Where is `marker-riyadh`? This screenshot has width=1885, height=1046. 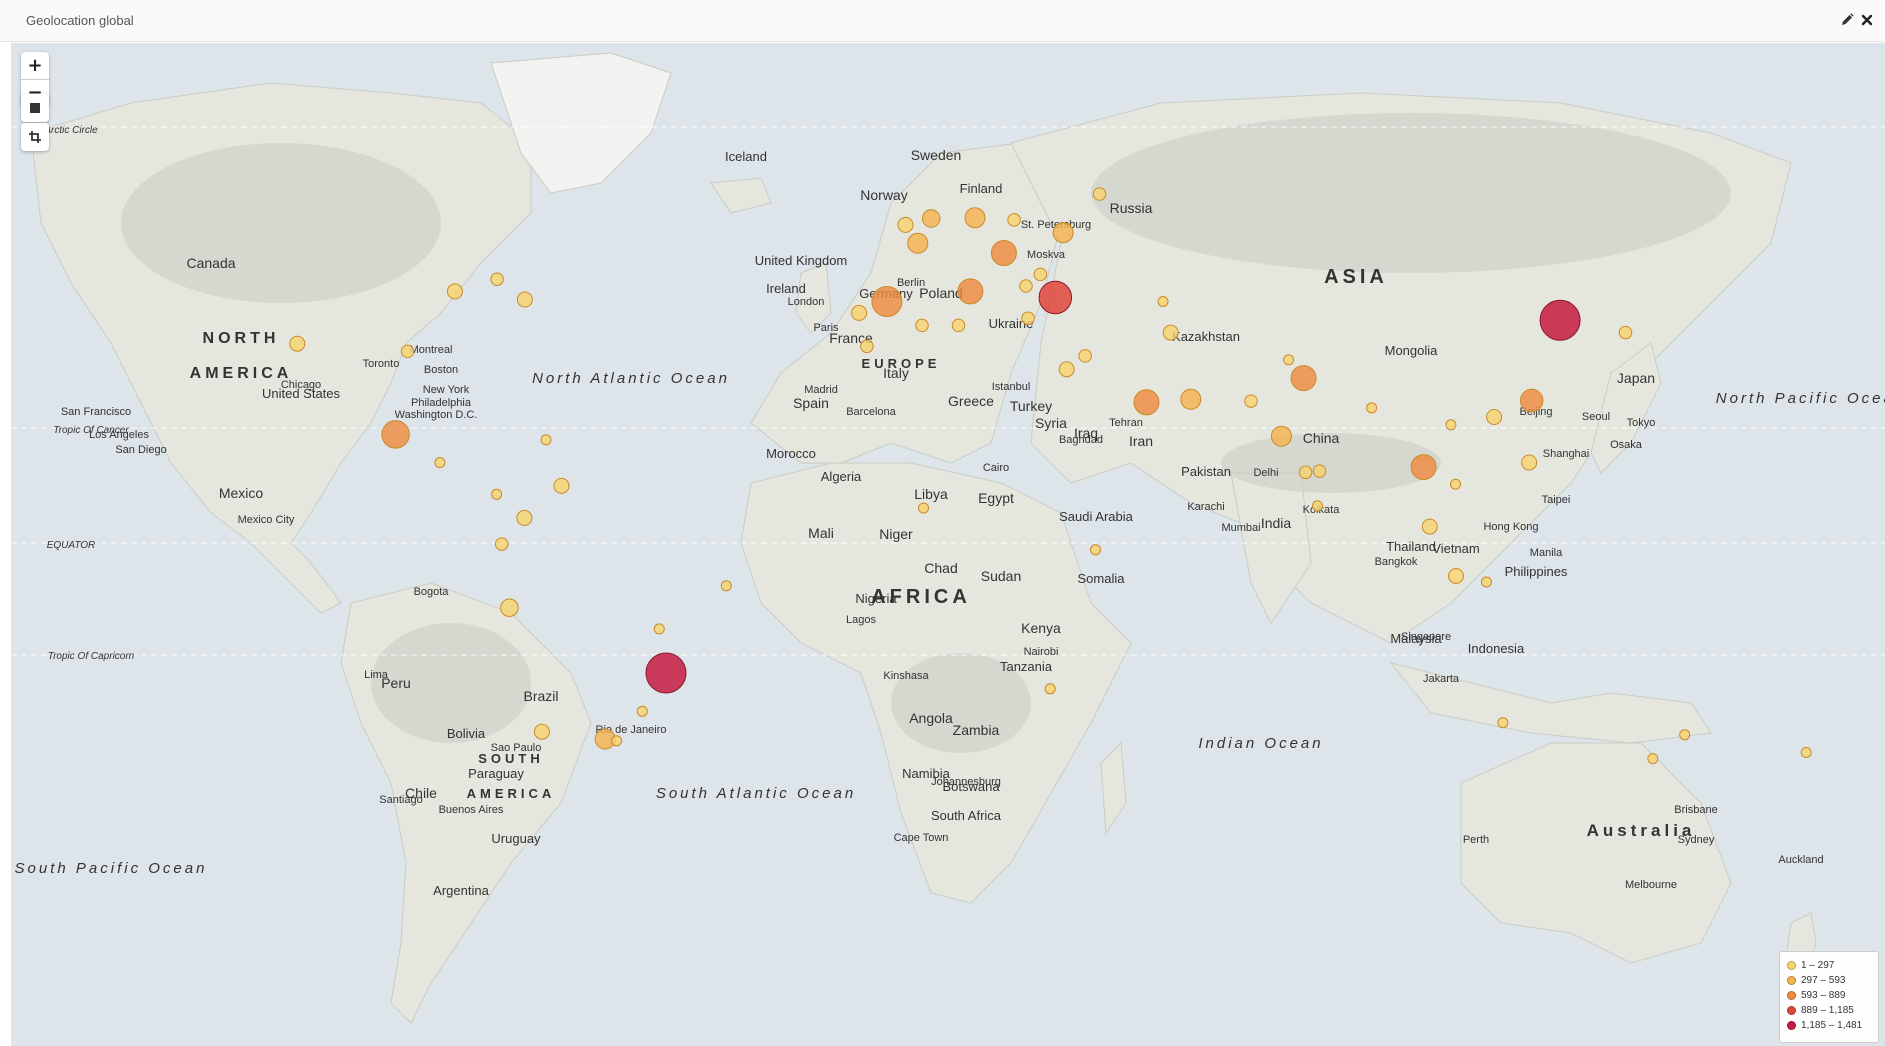
marker-riyadh is located at coordinates (1146, 402).